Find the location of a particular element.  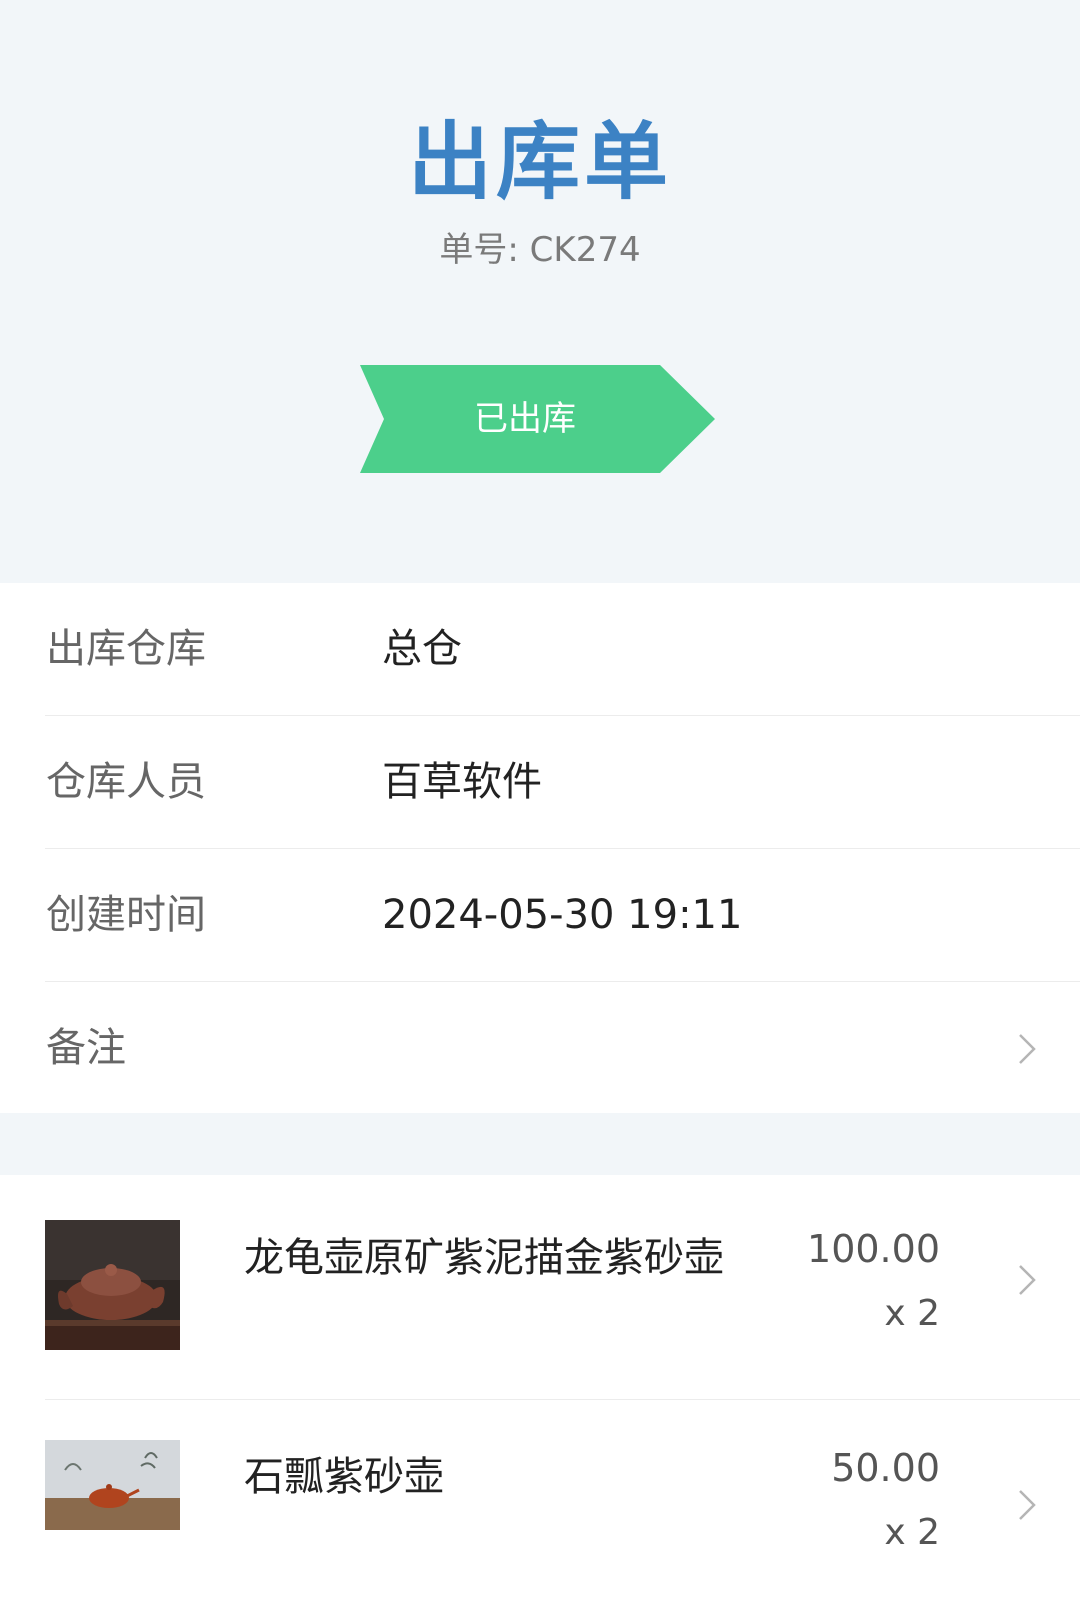

product-name: 龙龟壶原矿紫泥描金紫砂壶 is located at coordinates (484, 1258).